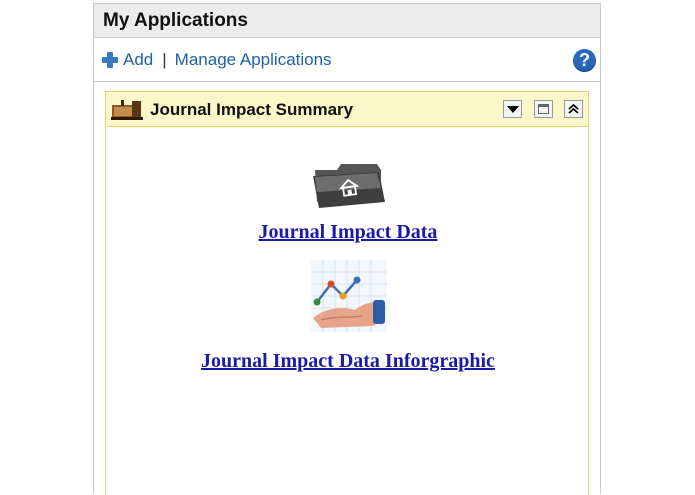 The image size is (695, 495). I want to click on portlet-header: Journal Impact Summary, so click(347, 109).